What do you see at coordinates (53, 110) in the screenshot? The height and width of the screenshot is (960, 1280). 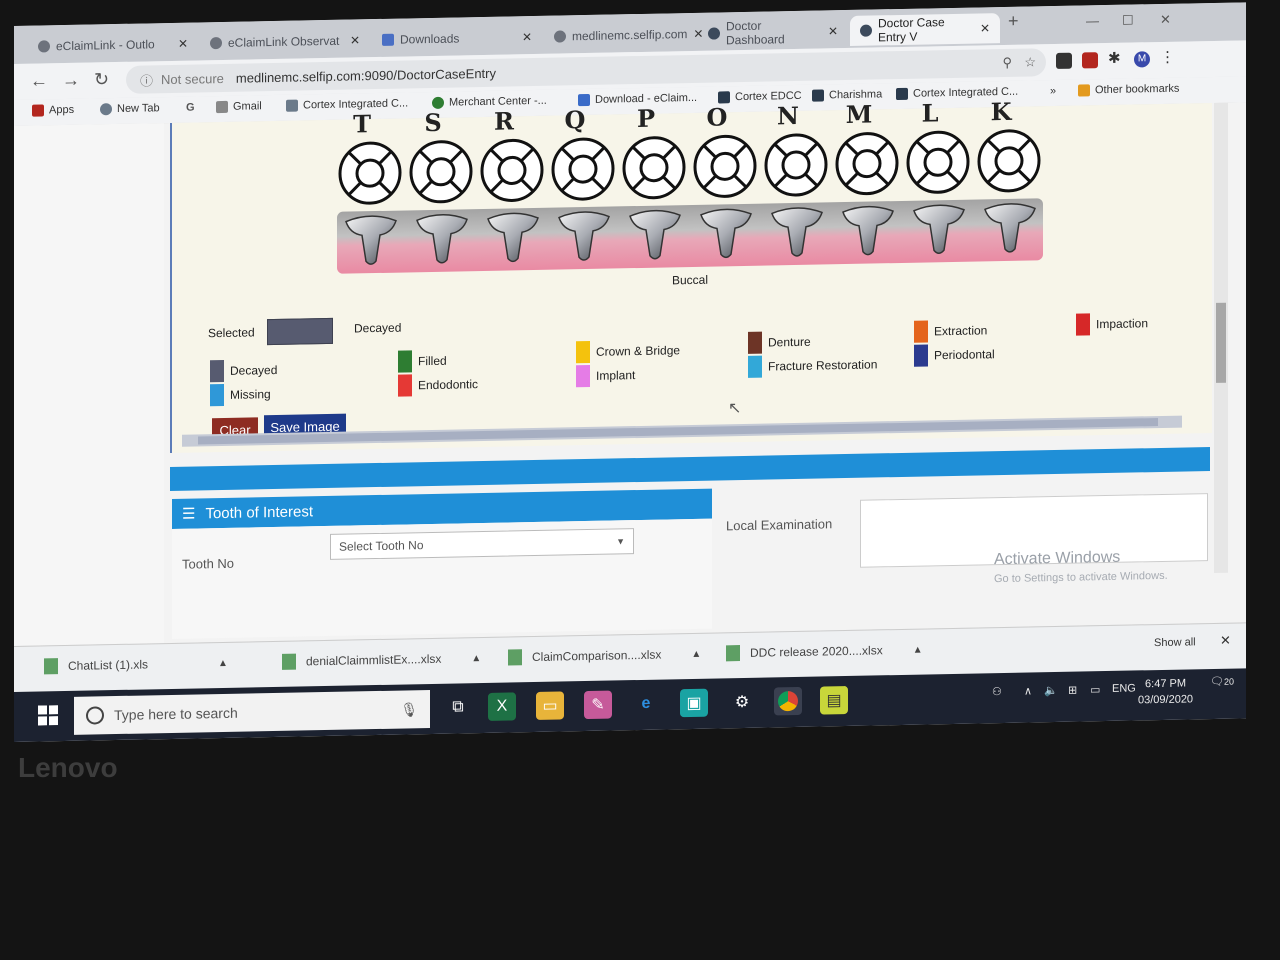 I see `bookmark-apps: Apps` at bounding box center [53, 110].